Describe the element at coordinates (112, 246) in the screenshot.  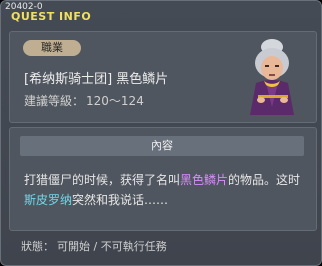
I see `status-value: 可開始 / 不可執行任務` at that location.